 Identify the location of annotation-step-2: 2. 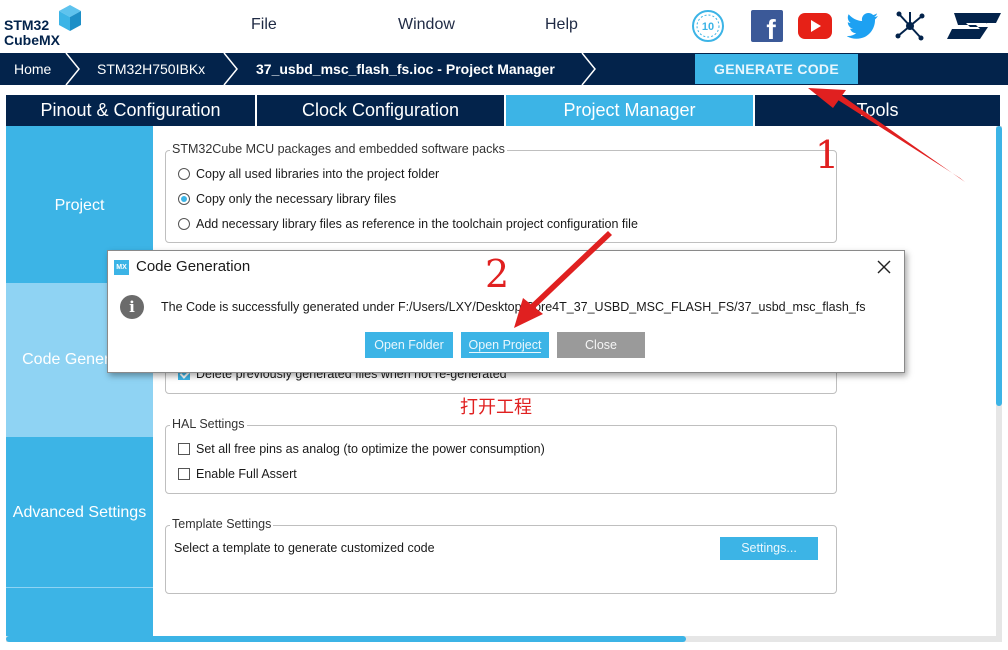
(497, 274).